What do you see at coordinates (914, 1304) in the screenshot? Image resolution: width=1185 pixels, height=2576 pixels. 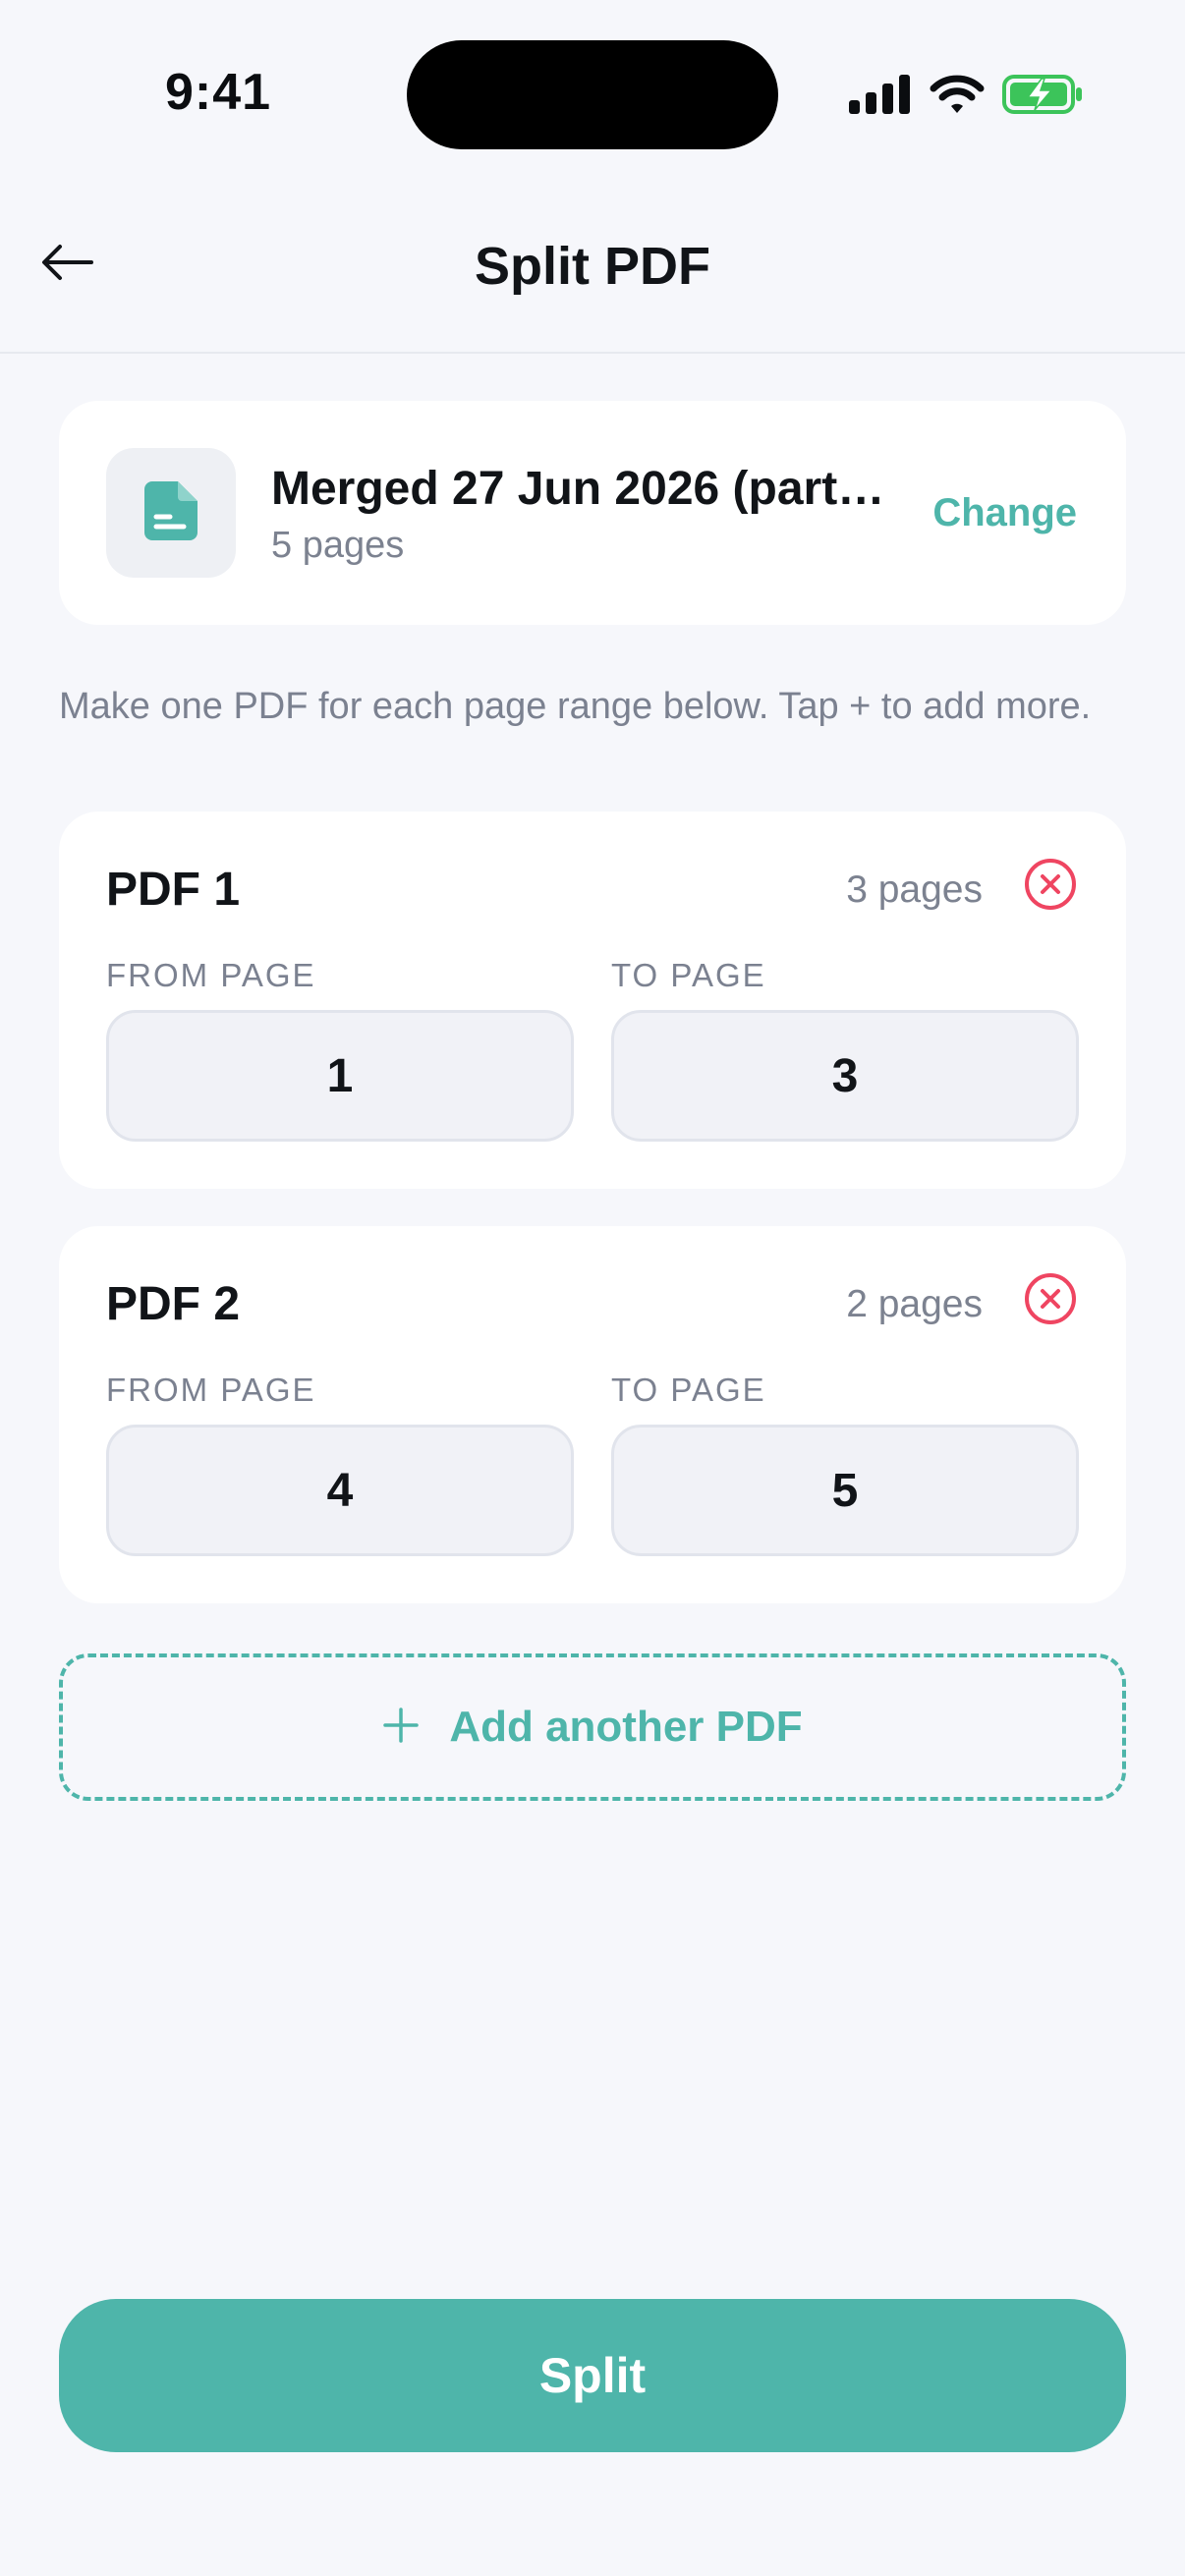 I see `range-page-count: 2 pages` at bounding box center [914, 1304].